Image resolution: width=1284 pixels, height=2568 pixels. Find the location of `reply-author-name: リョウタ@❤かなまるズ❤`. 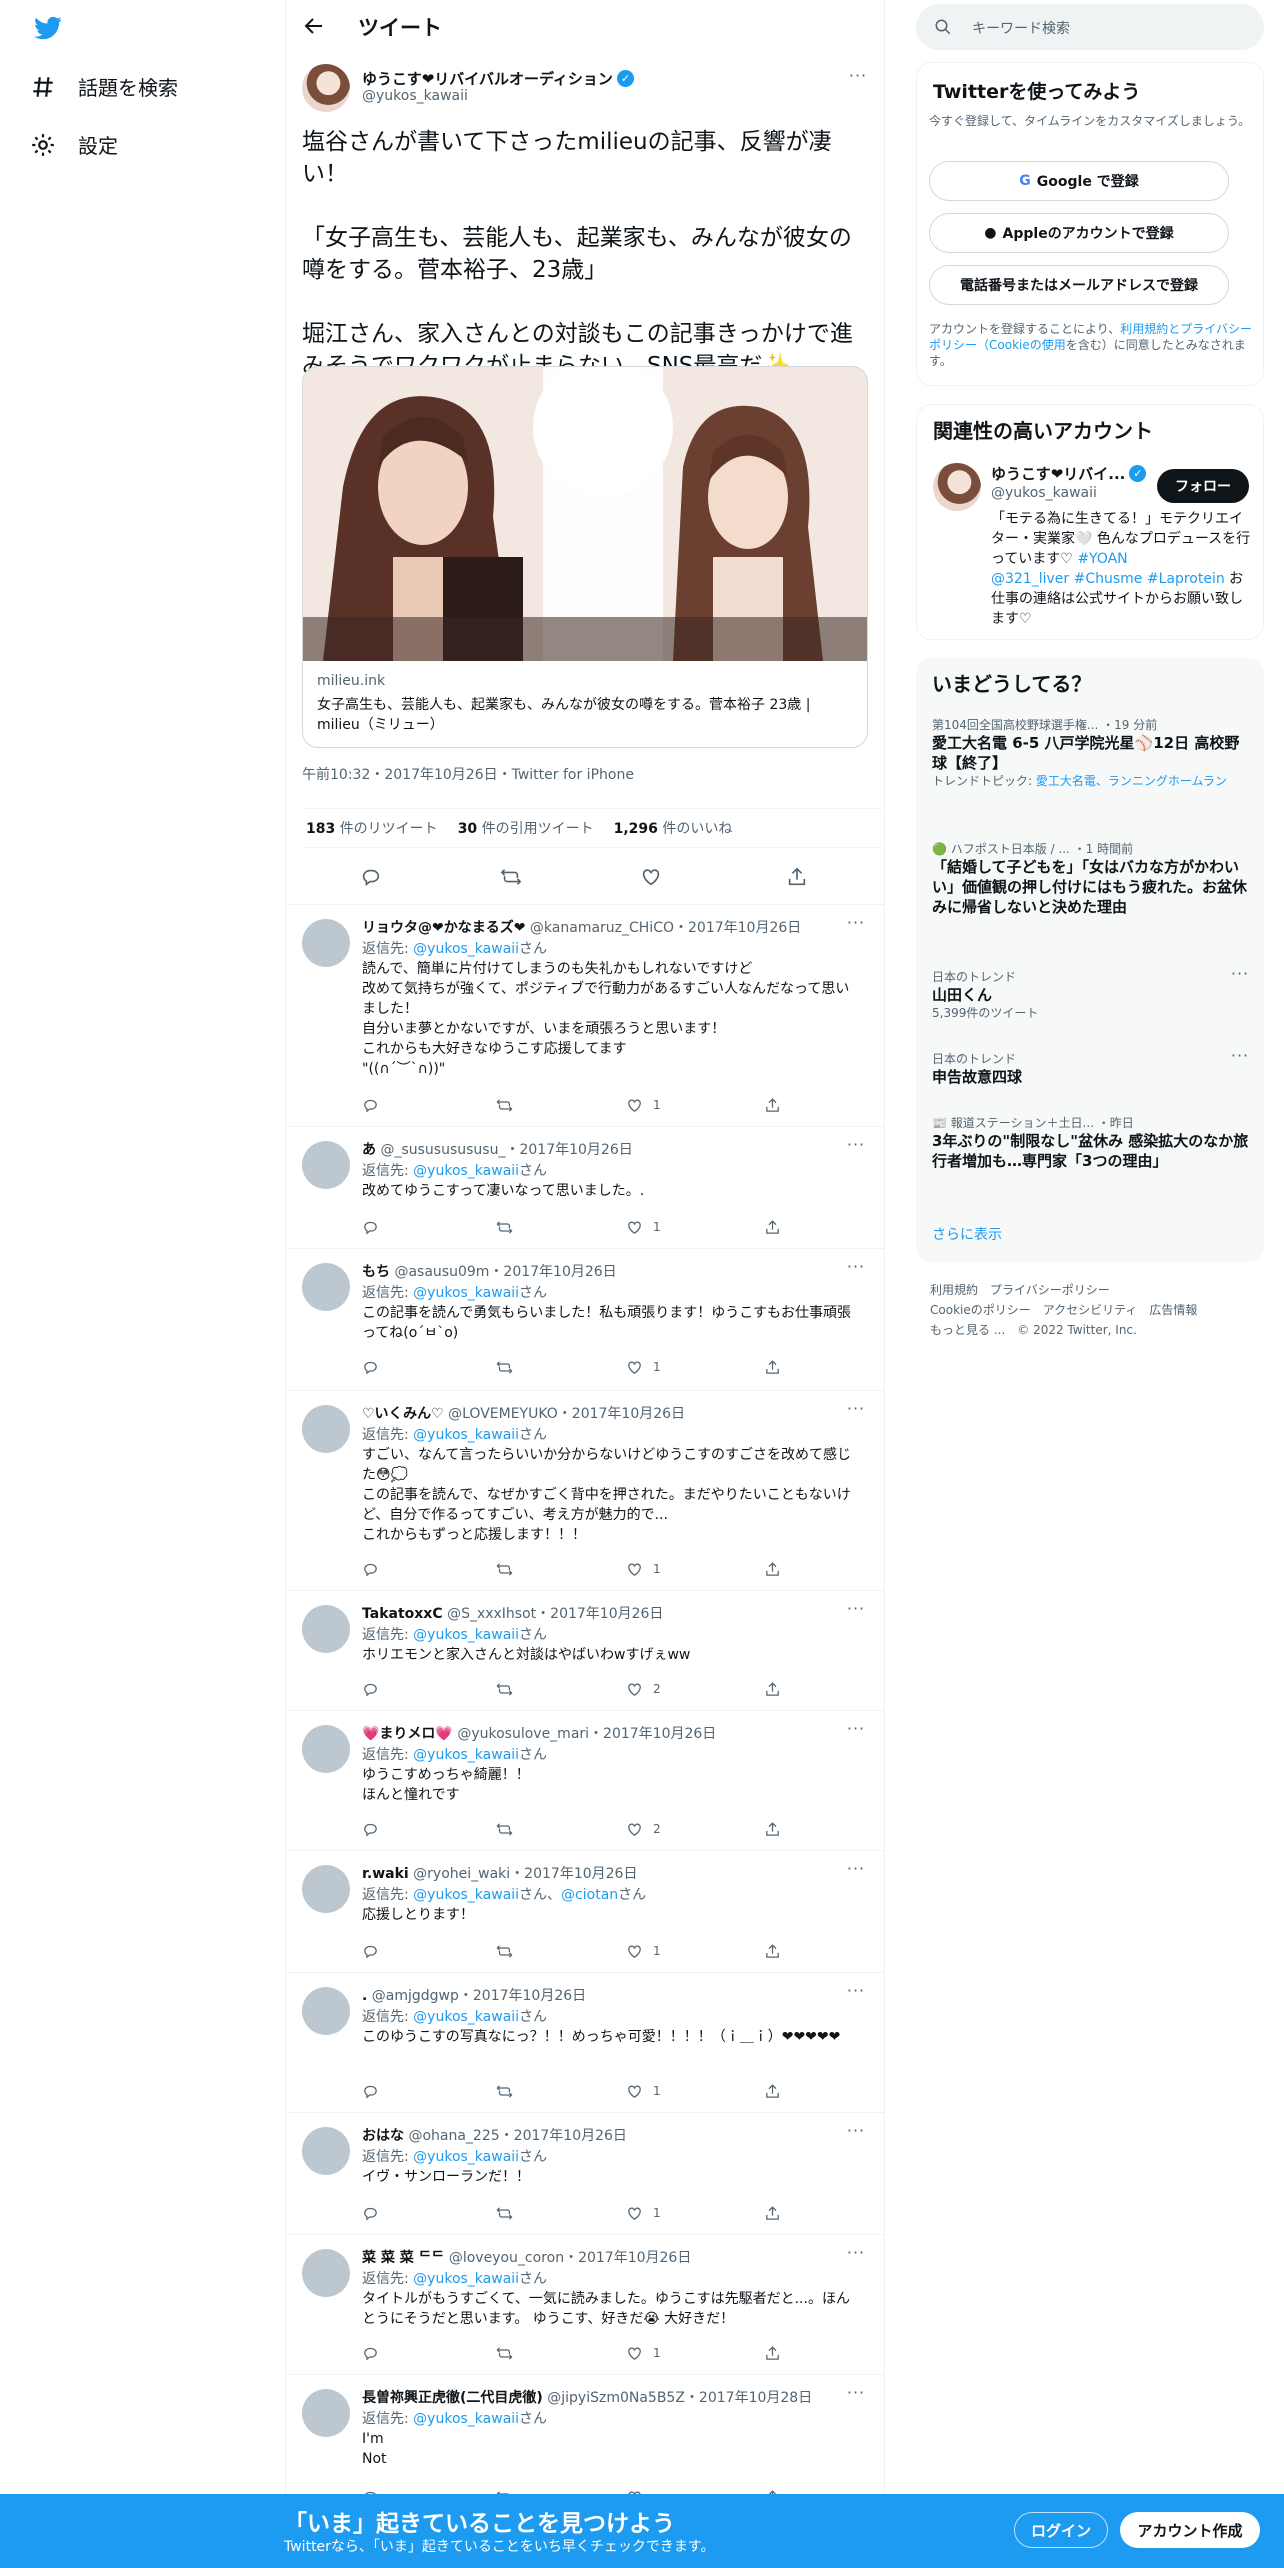

reply-author-name: リョウタ@❤かなまるズ❤ is located at coordinates (443, 928).